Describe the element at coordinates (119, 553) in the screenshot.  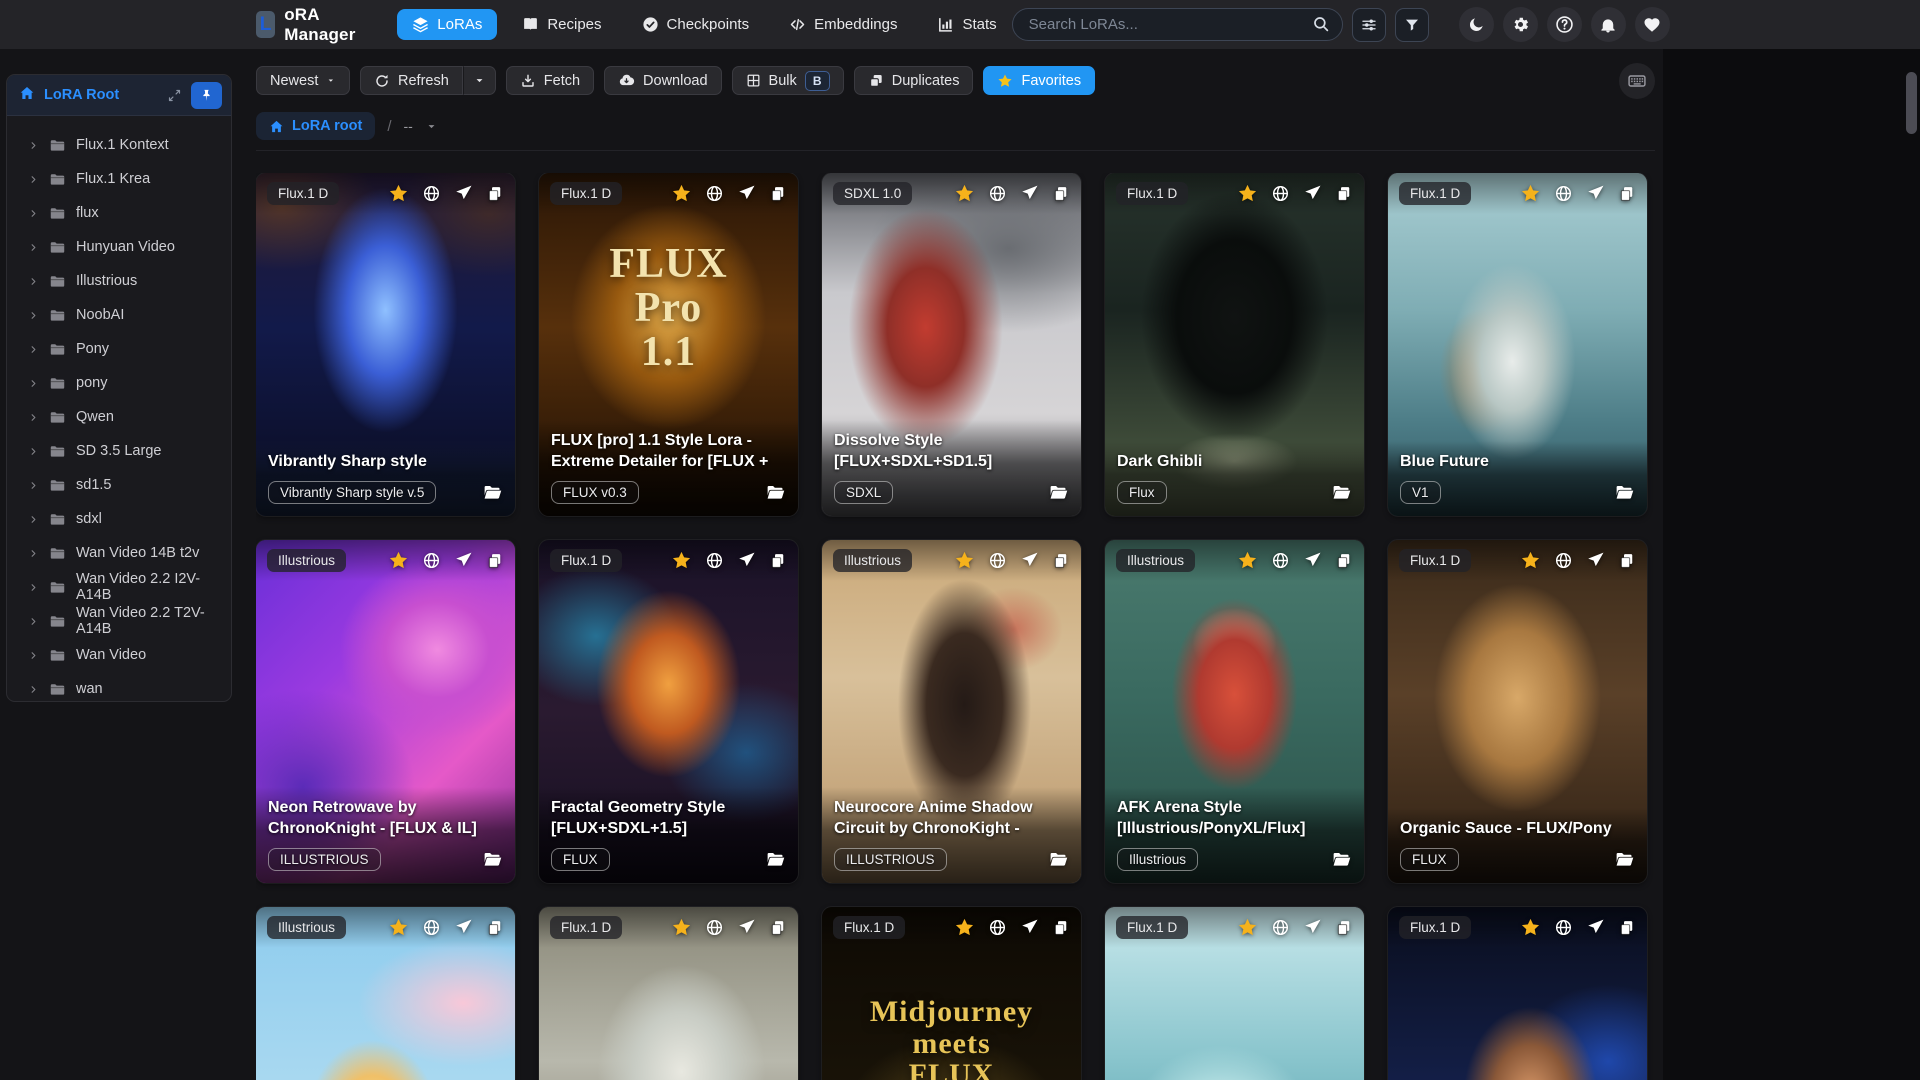
I see `sidebar-folder-item: Wan Video 14B t2v` at that location.